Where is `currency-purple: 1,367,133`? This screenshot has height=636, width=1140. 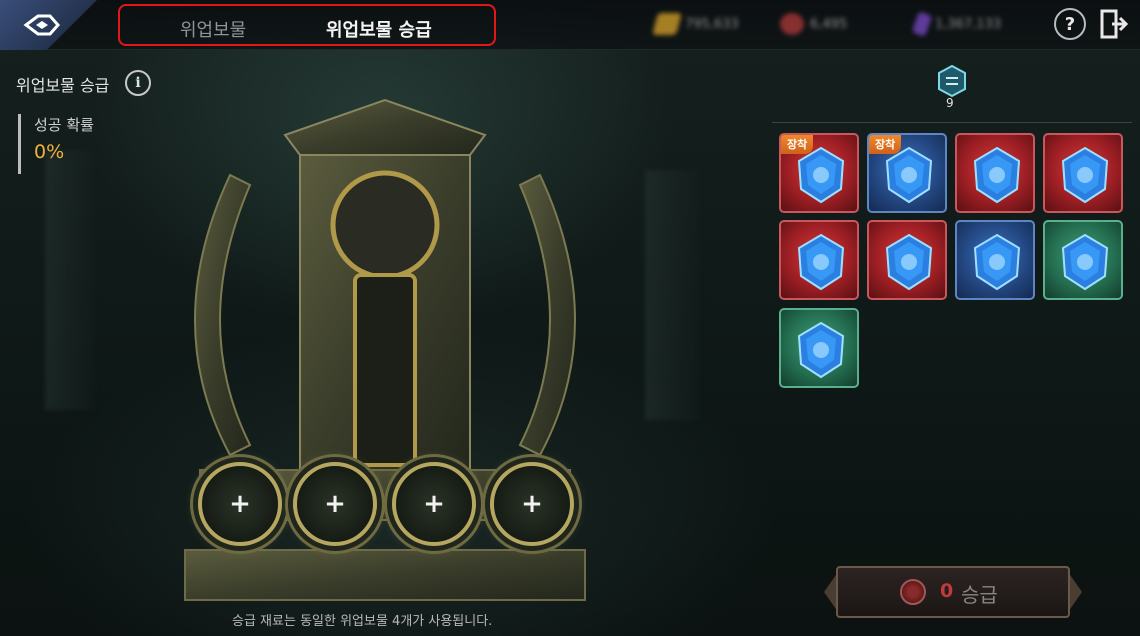
currency-purple: 1,367,133 is located at coordinates (956, 24).